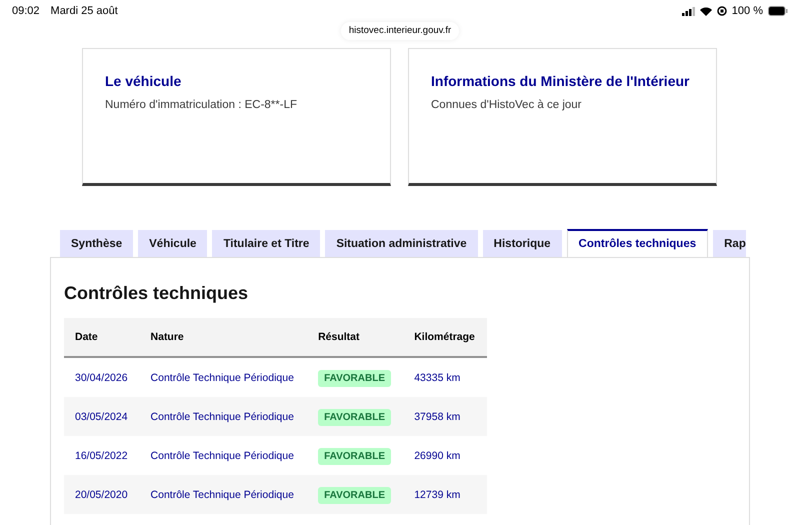 The image size is (800, 525). I want to click on table-cell: 03/05/2024, so click(102, 416).